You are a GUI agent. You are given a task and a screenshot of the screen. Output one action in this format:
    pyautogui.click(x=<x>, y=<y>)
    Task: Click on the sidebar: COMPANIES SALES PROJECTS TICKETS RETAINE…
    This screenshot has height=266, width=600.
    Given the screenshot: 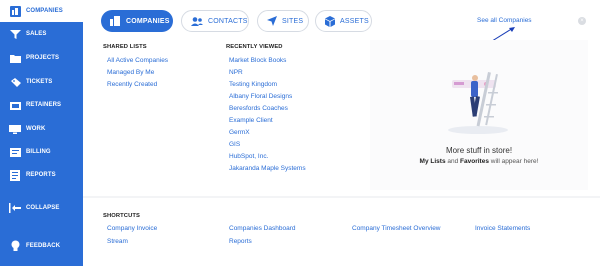 What is the action you would take?
    pyautogui.click(x=41, y=133)
    